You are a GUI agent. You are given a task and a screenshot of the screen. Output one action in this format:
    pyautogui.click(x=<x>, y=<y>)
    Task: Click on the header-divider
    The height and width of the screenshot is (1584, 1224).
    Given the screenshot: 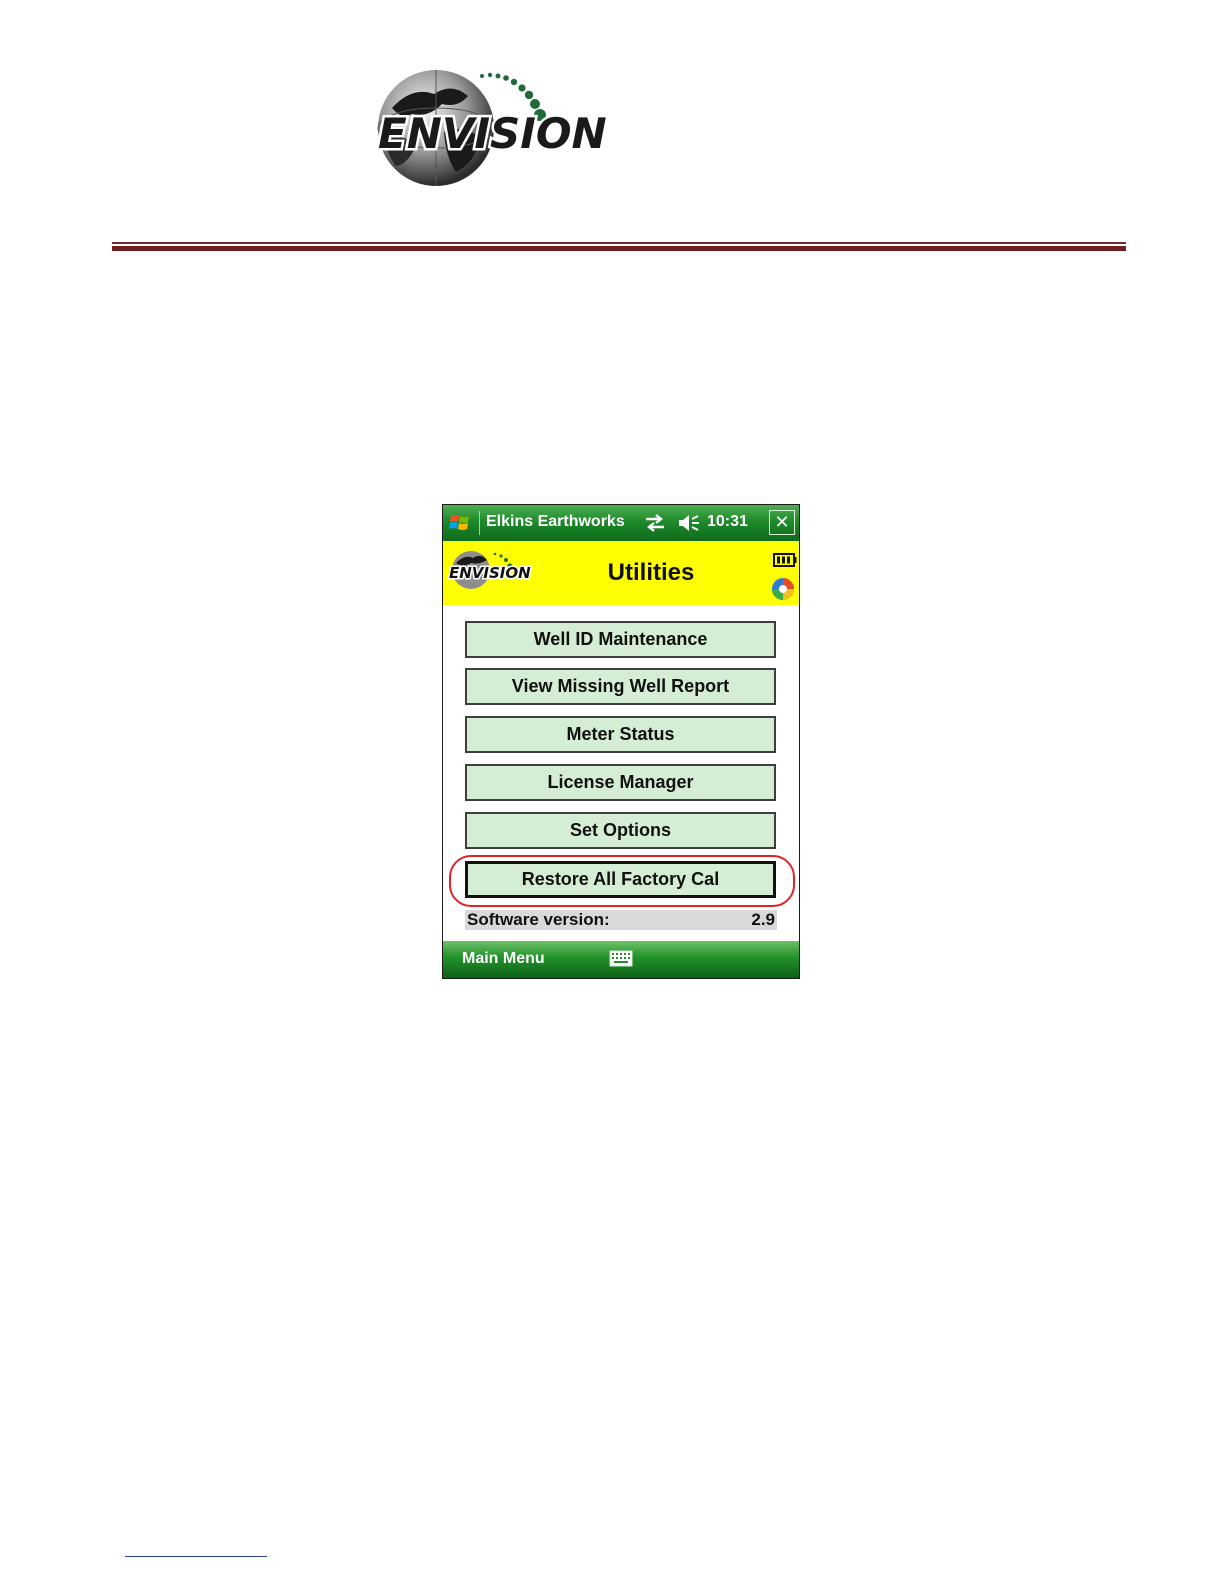 What is the action you would take?
    pyautogui.click(x=619, y=247)
    